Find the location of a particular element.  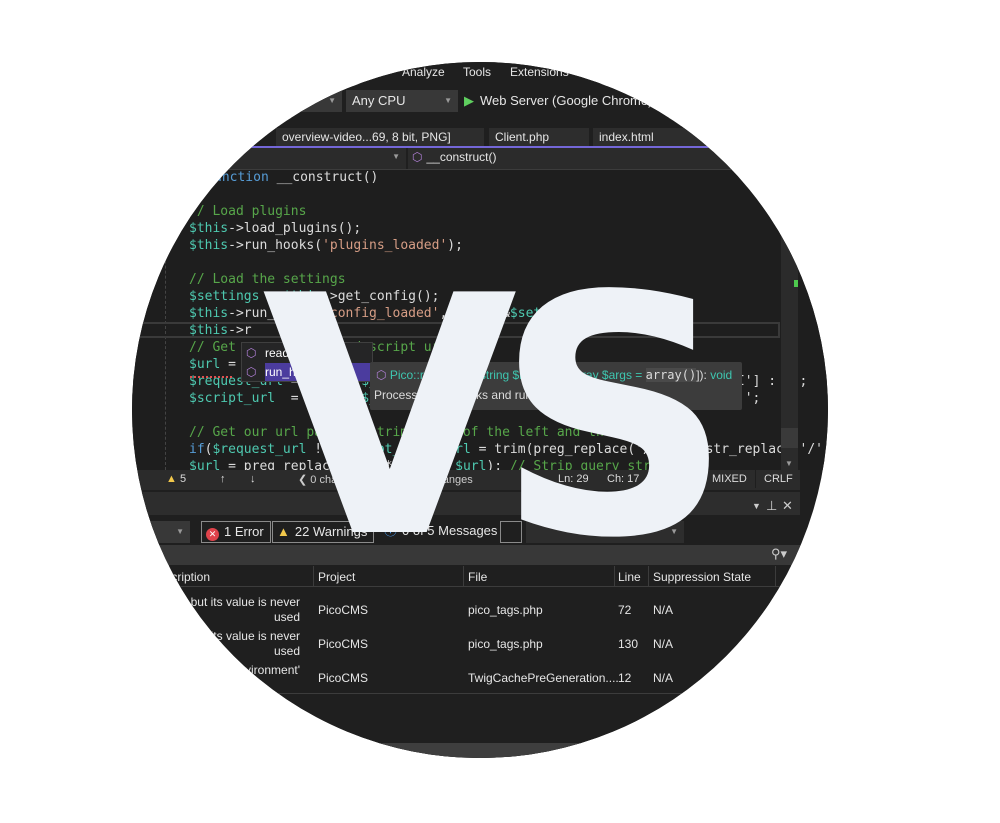

code-token: ->r is located at coordinates (240, 330).